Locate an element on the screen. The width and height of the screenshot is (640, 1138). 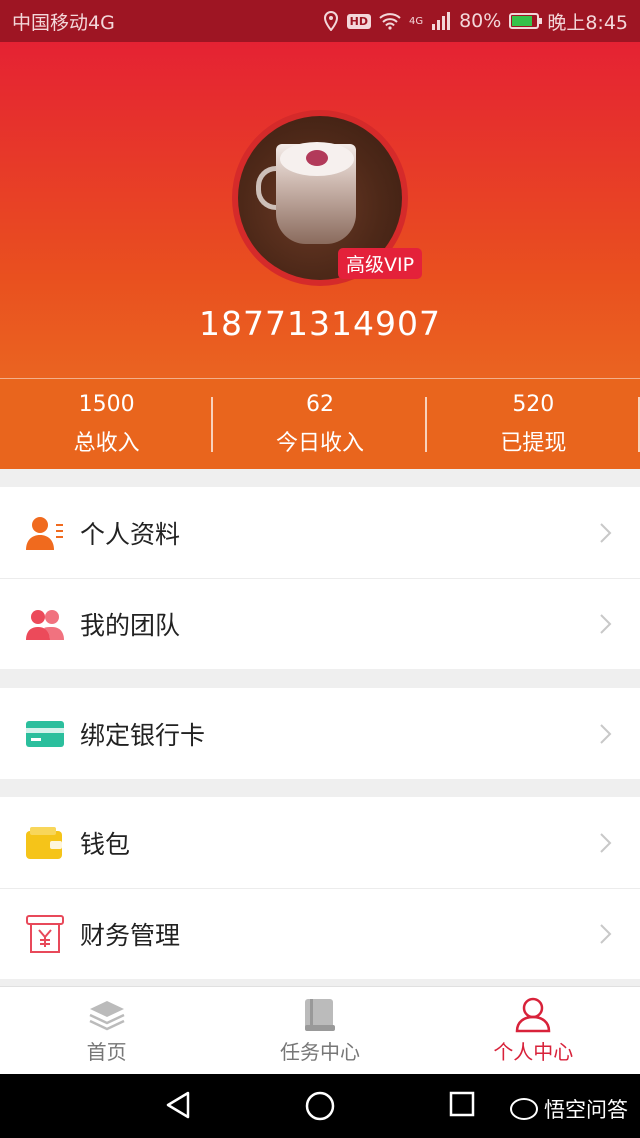
wukong-logo-icon is located at coordinates (524, 1109).